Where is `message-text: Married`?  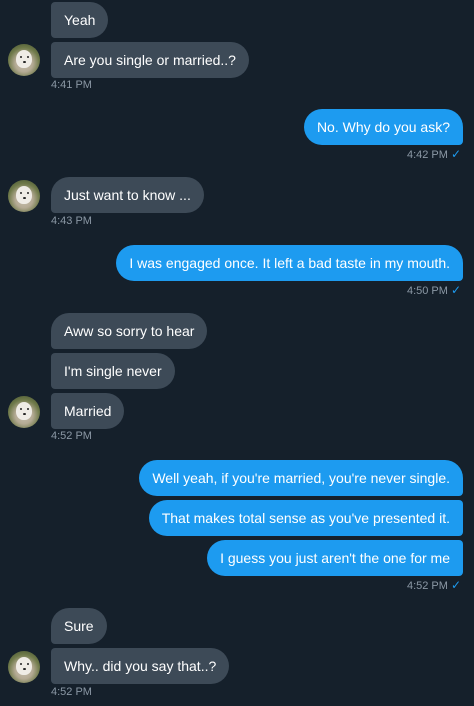
message-text: Married is located at coordinates (88, 411).